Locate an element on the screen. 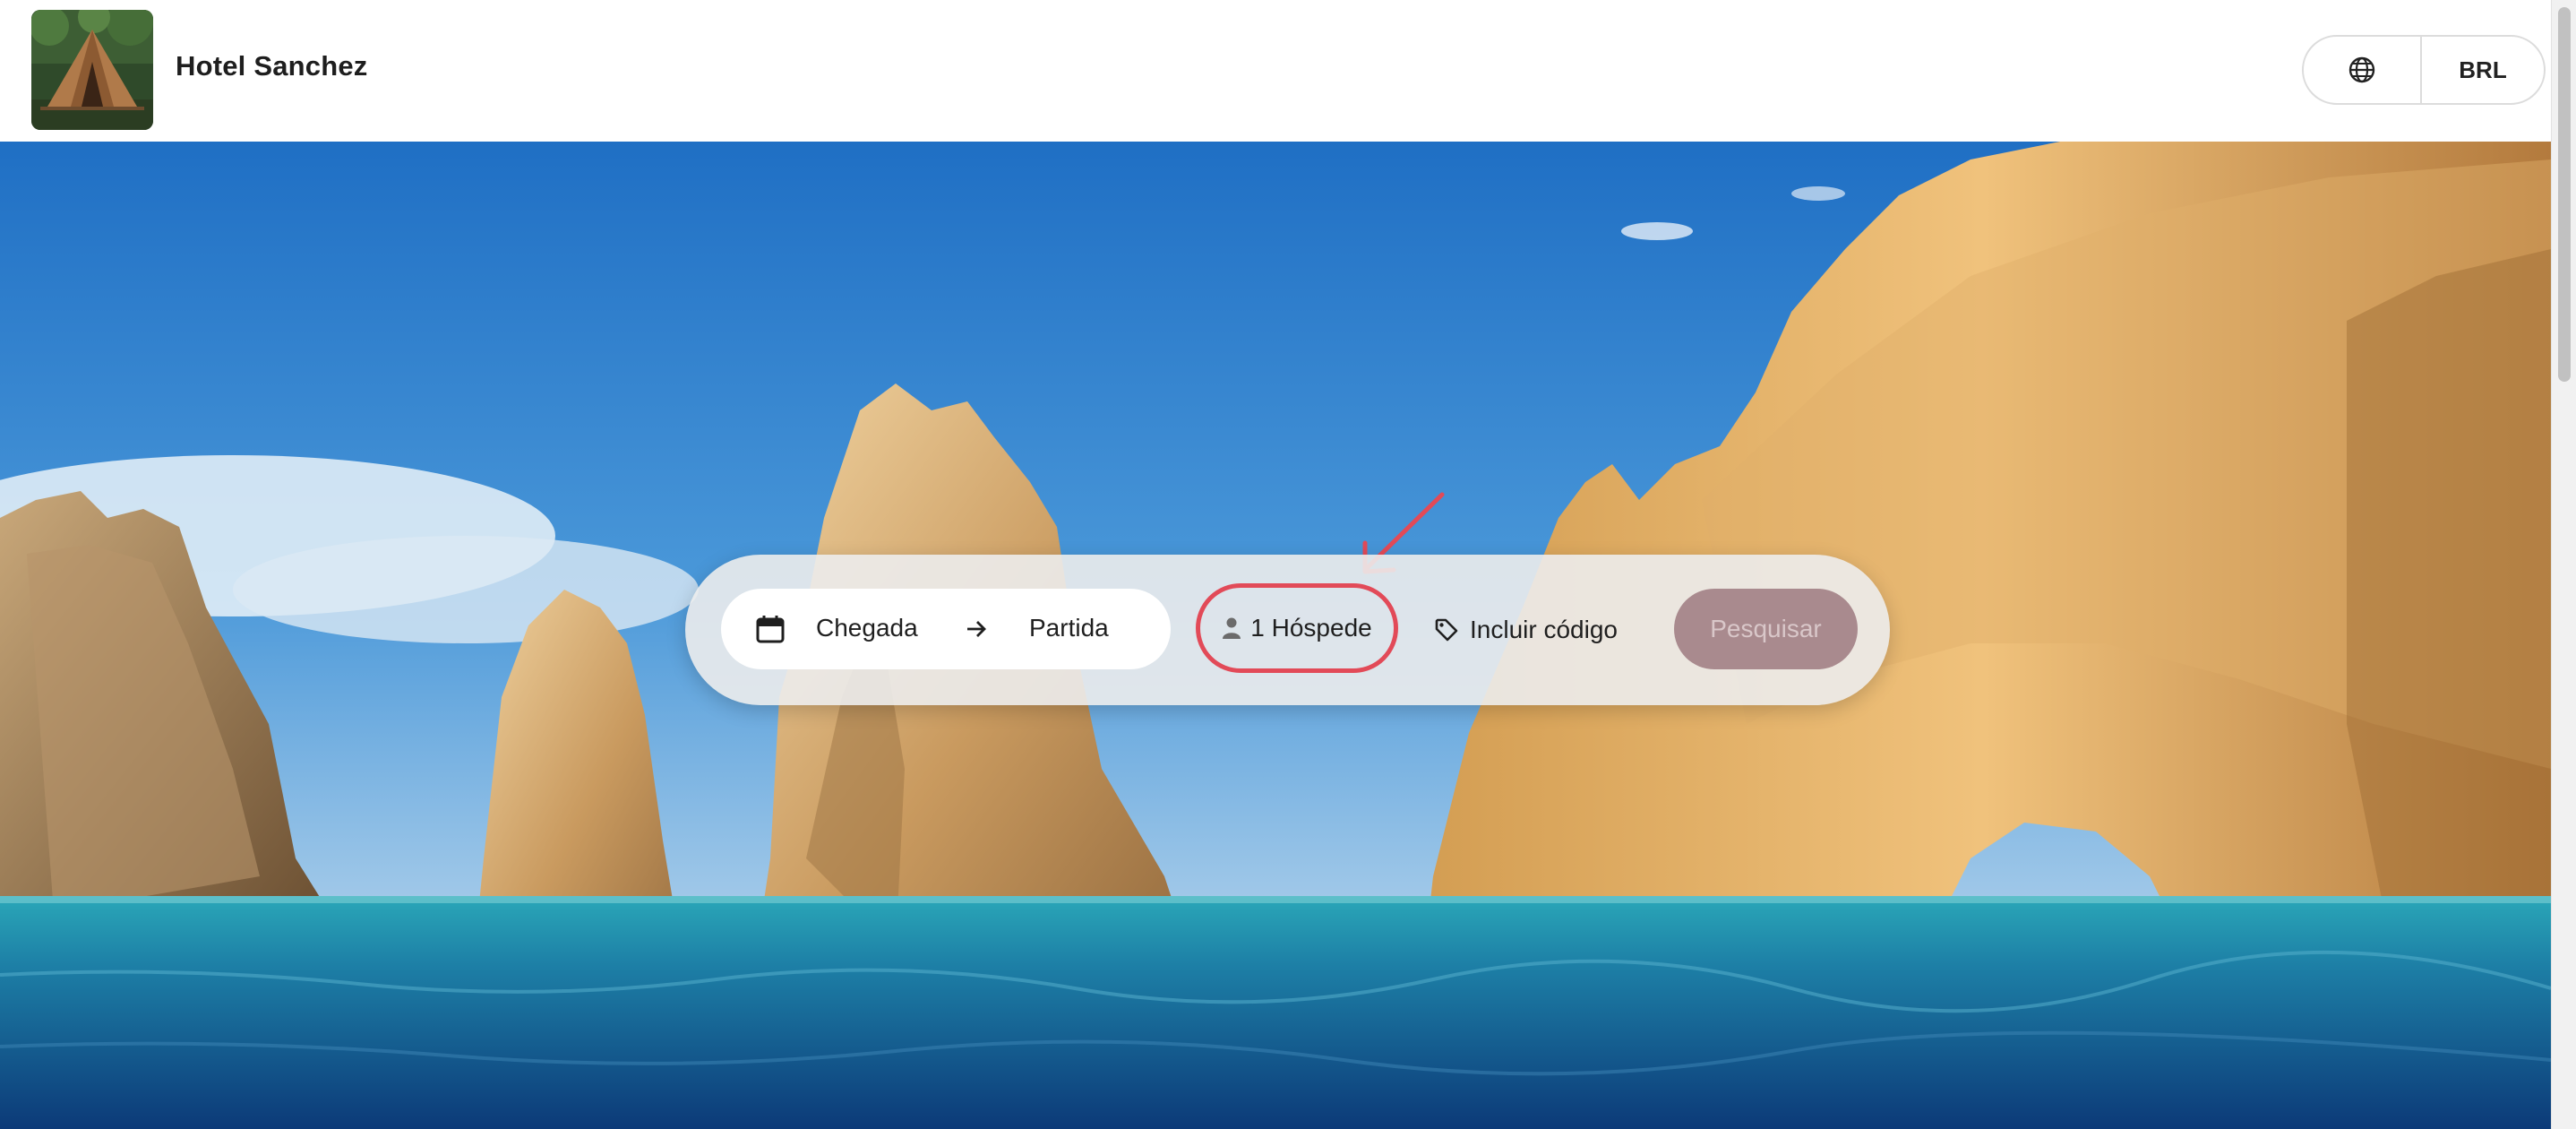 The height and width of the screenshot is (1129, 2576). site-header: Hotel Sanchez BRL is located at coordinates (1275, 71).